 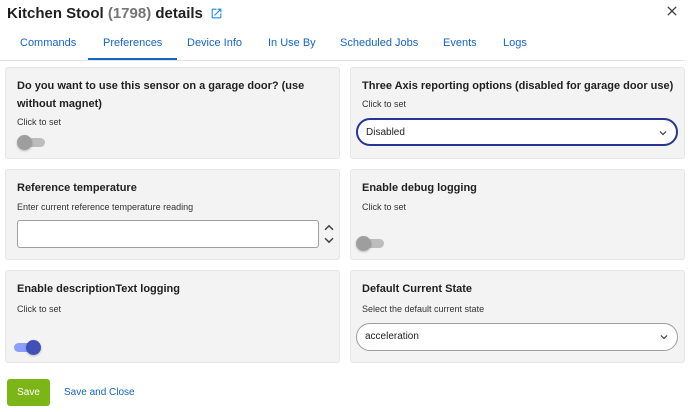 What do you see at coordinates (216, 13) in the screenshot?
I see `open-in-new-icon` at bounding box center [216, 13].